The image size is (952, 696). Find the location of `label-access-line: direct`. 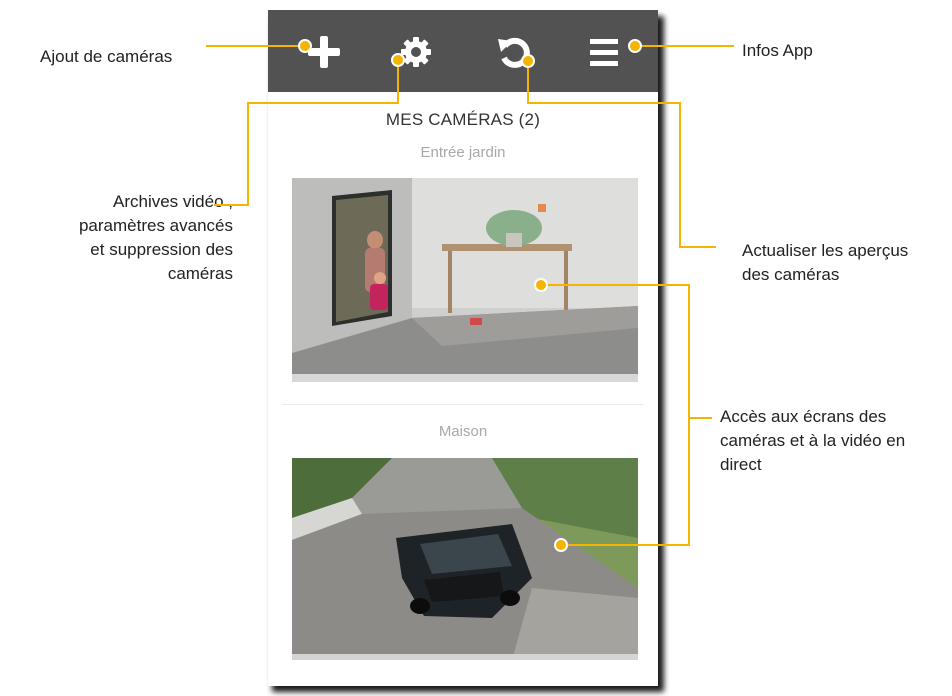

label-access-line: direct is located at coordinates (741, 464).